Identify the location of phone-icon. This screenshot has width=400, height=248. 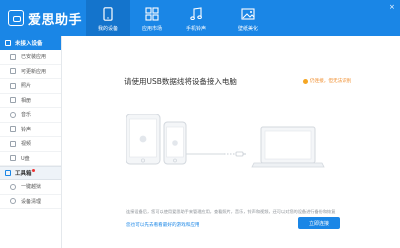
(108, 14).